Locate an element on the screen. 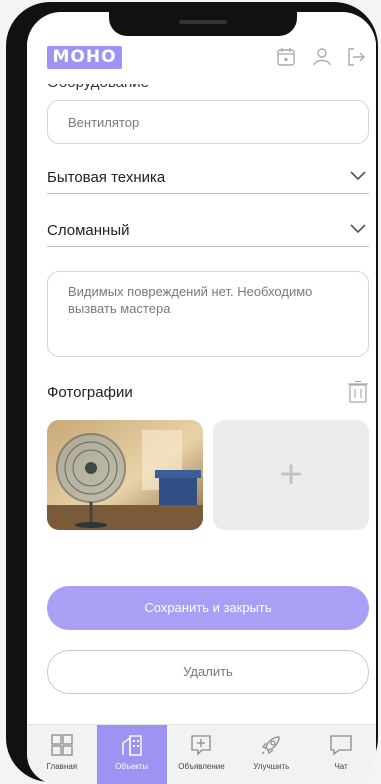 The width and height of the screenshot is (381, 784). trash-icon is located at coordinates (358, 392).